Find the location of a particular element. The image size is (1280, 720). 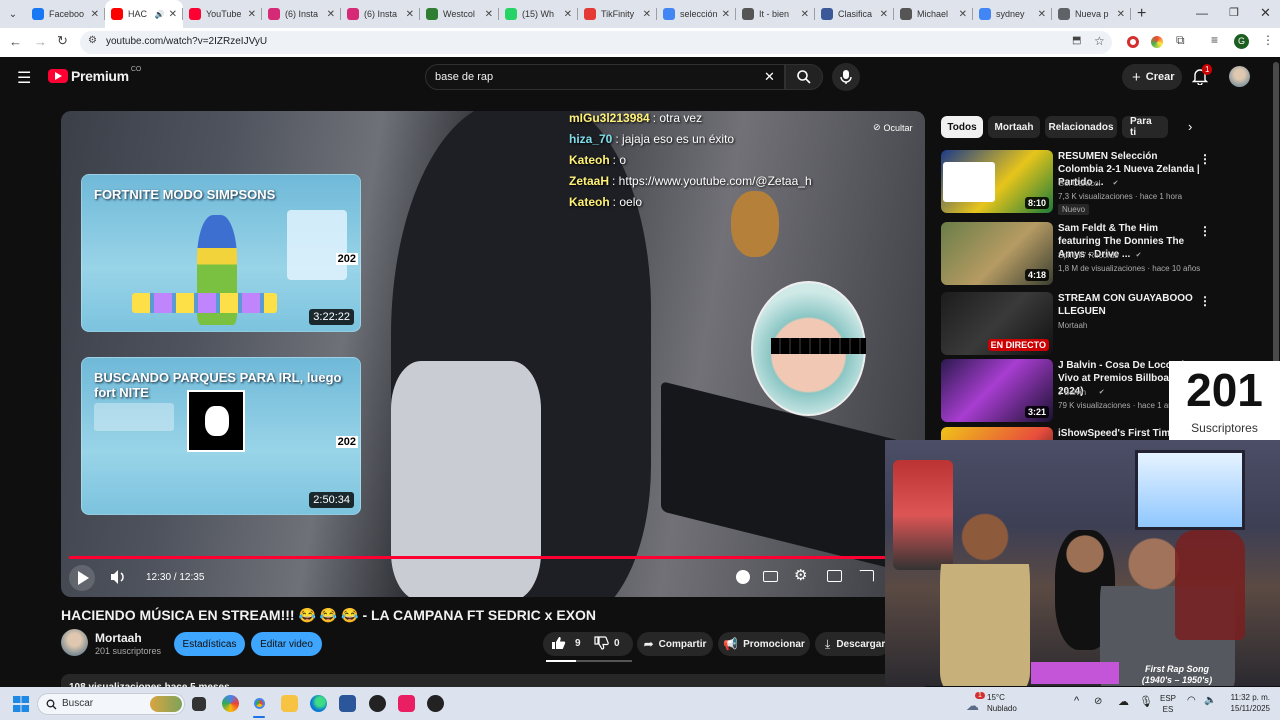

filter-chip: Para ti is located at coordinates (1145, 127).